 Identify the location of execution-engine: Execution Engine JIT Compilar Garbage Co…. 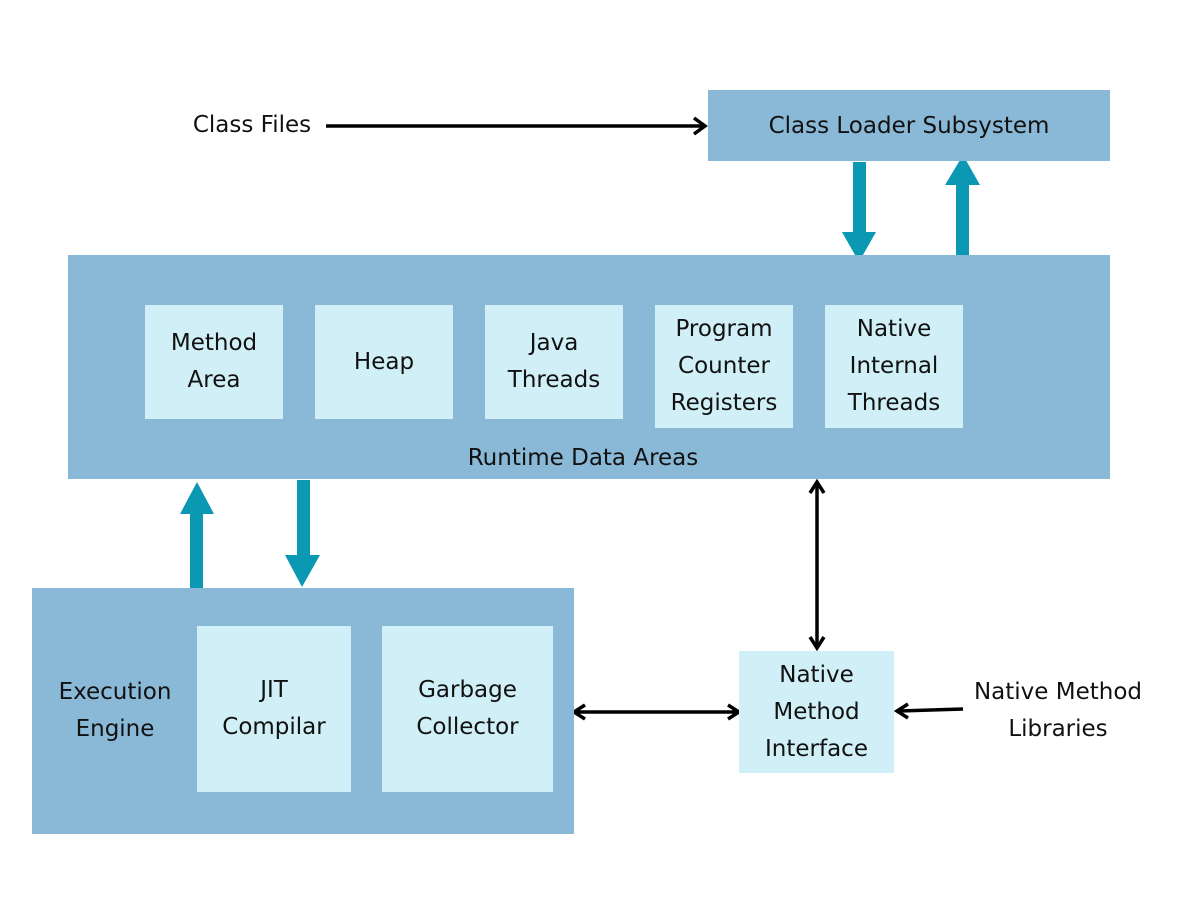
(303, 711).